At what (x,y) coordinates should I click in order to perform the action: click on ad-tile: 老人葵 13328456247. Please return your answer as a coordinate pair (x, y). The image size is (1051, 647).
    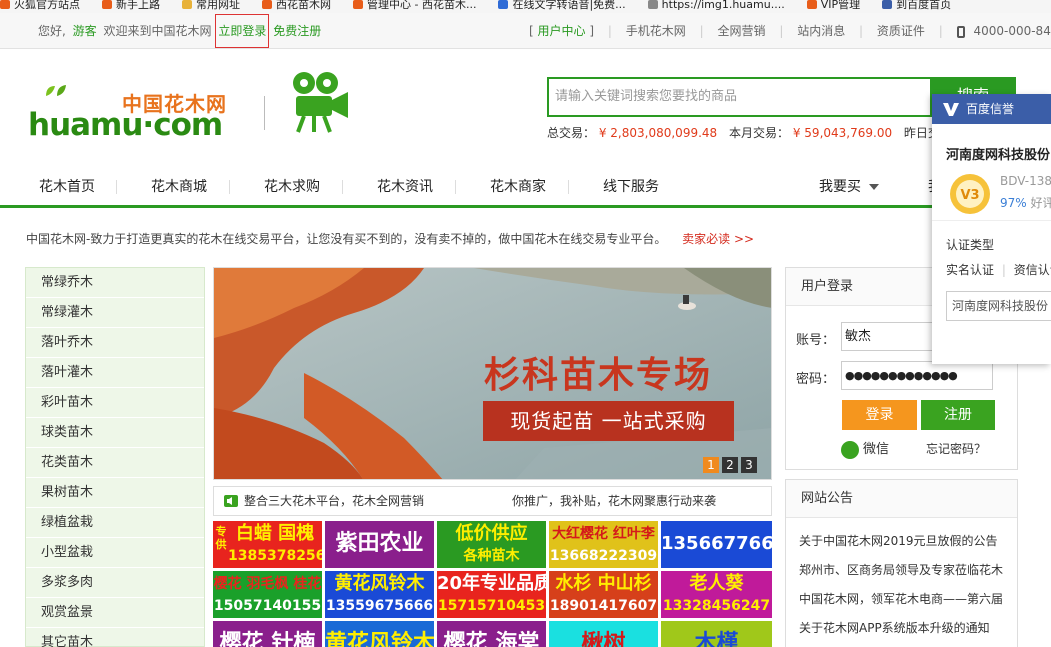
    Looking at the image, I should click on (716, 594).